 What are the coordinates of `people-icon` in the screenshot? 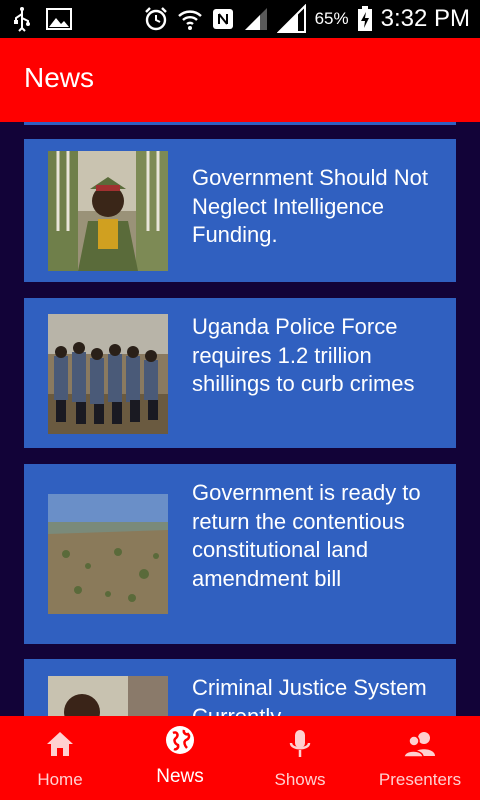 It's located at (420, 746).